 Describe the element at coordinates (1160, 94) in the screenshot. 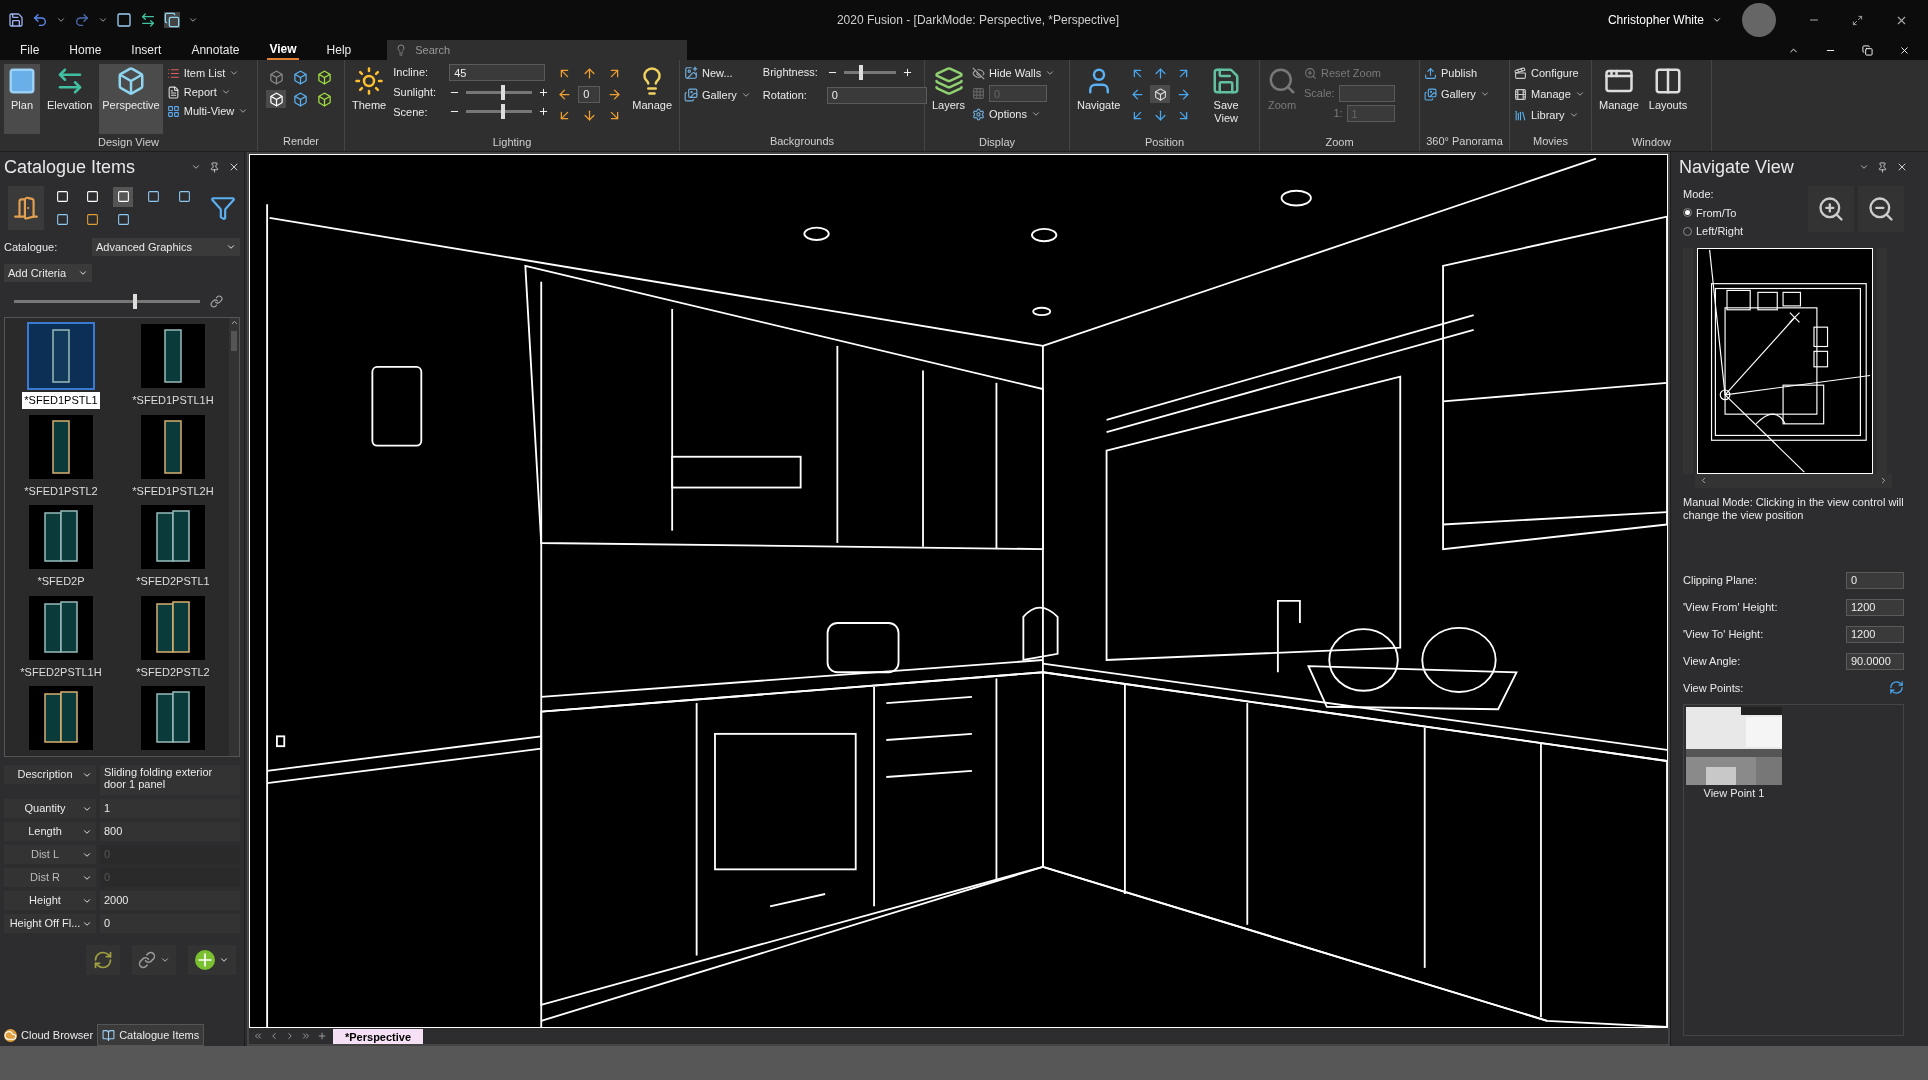

I see `center-view-button` at that location.